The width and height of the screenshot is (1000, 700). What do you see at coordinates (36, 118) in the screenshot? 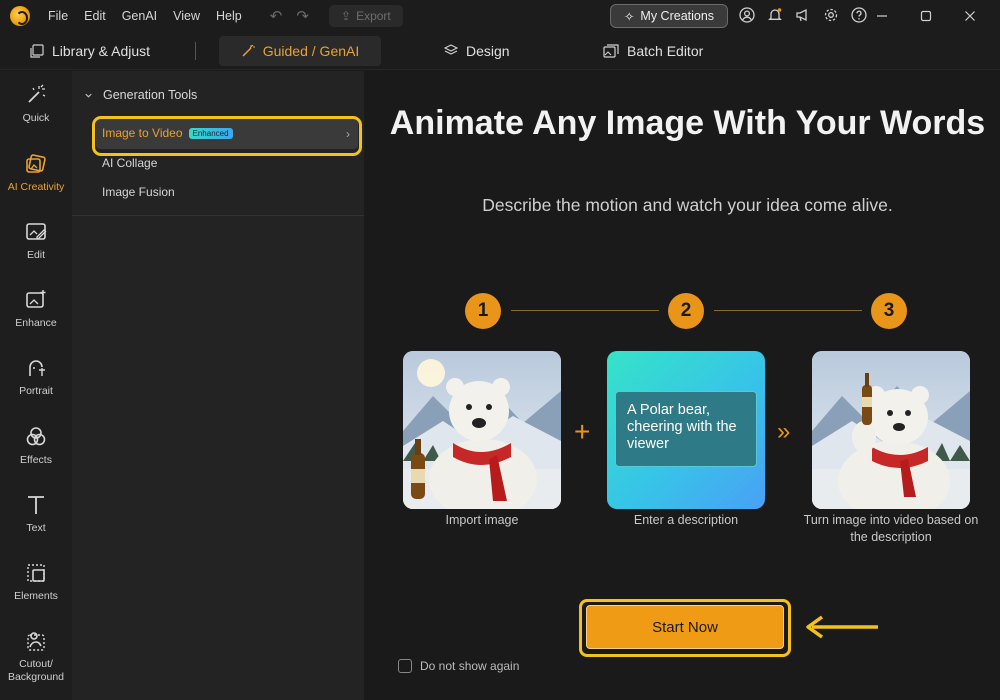
I see `rail-item-label: Quick` at bounding box center [36, 118].